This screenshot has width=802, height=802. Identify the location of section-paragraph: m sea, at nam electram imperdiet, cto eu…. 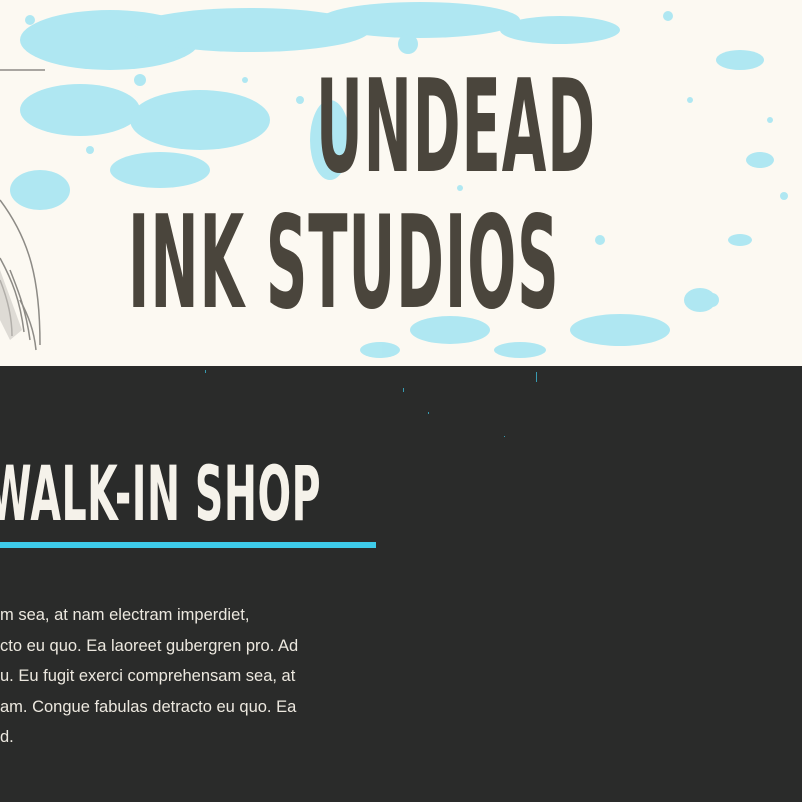
(185, 676).